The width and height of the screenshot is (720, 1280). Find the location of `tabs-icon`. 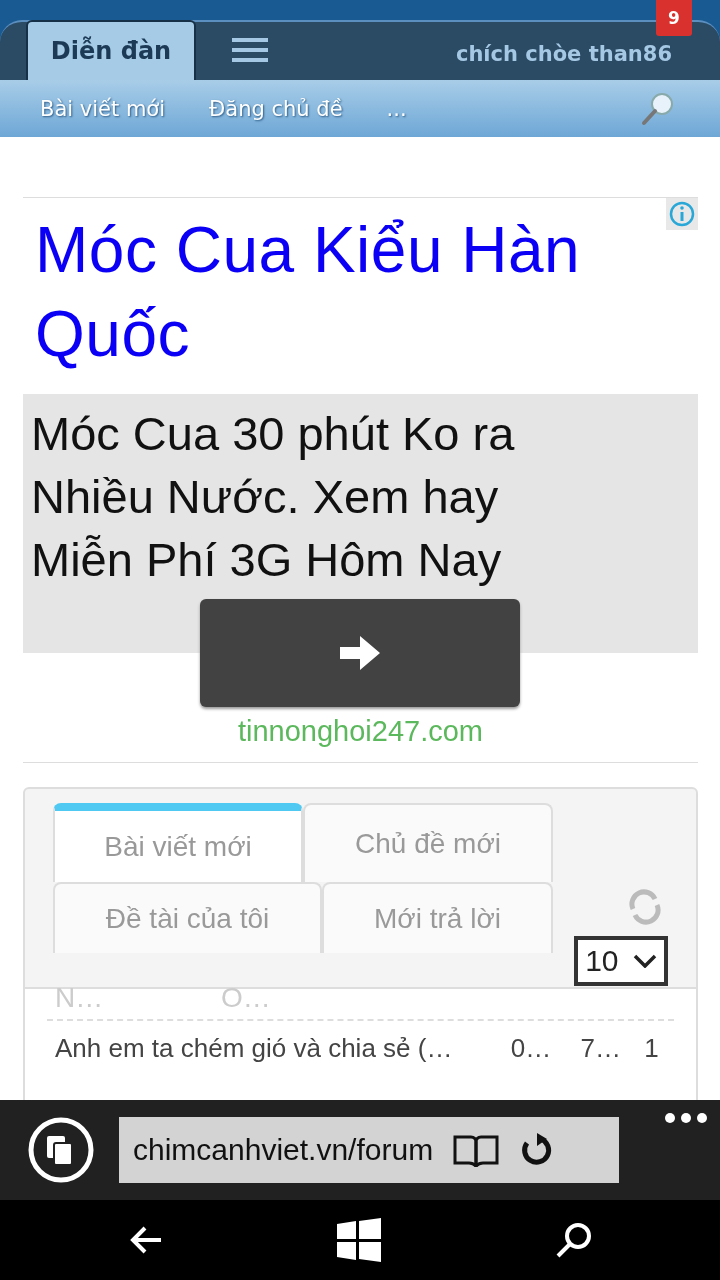

tabs-icon is located at coordinates (61, 1150).